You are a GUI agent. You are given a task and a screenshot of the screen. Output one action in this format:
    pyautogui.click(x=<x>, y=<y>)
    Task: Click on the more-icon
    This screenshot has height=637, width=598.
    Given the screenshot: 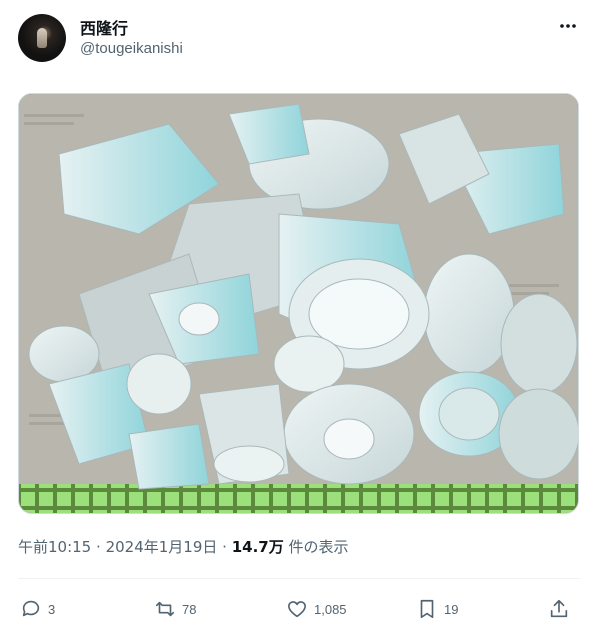 What is the action you would take?
    pyautogui.click(x=568, y=26)
    